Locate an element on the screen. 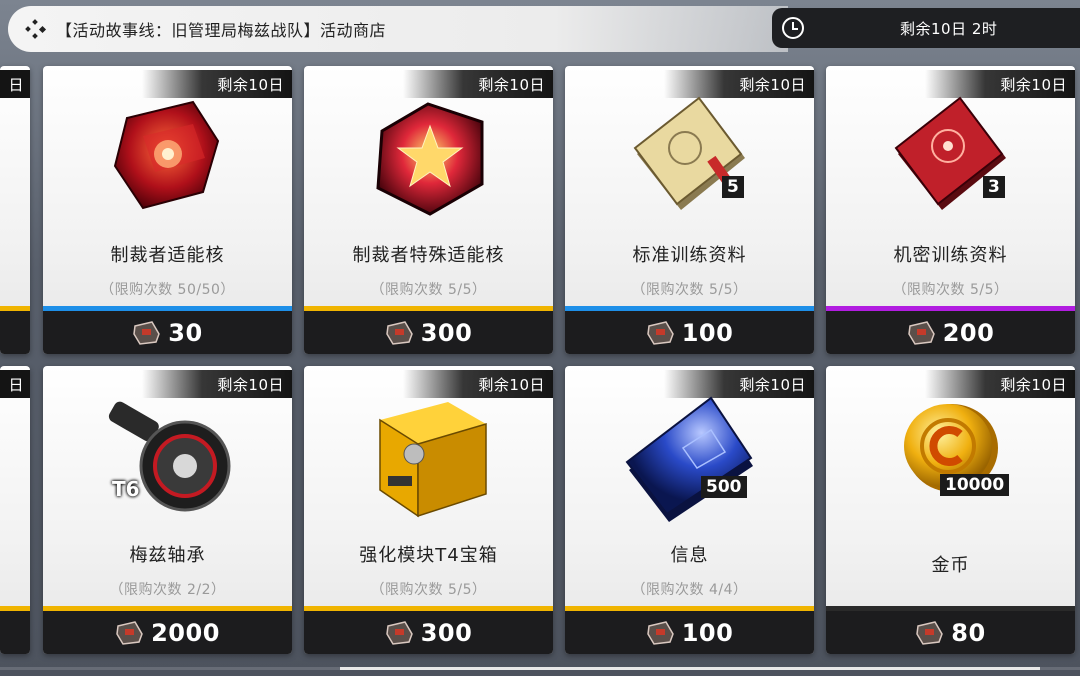 The height and width of the screenshot is (676, 1080). classified-manual-icon is located at coordinates (950, 171).